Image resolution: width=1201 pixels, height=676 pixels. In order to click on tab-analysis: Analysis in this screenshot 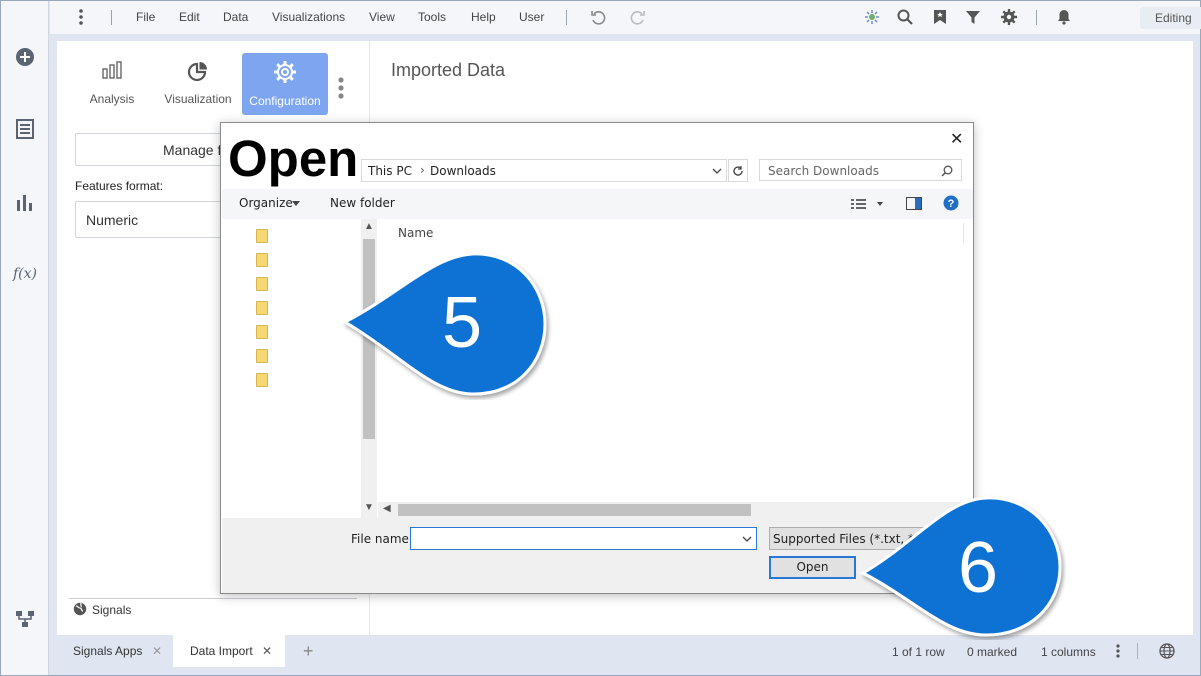, I will do `click(112, 84)`.